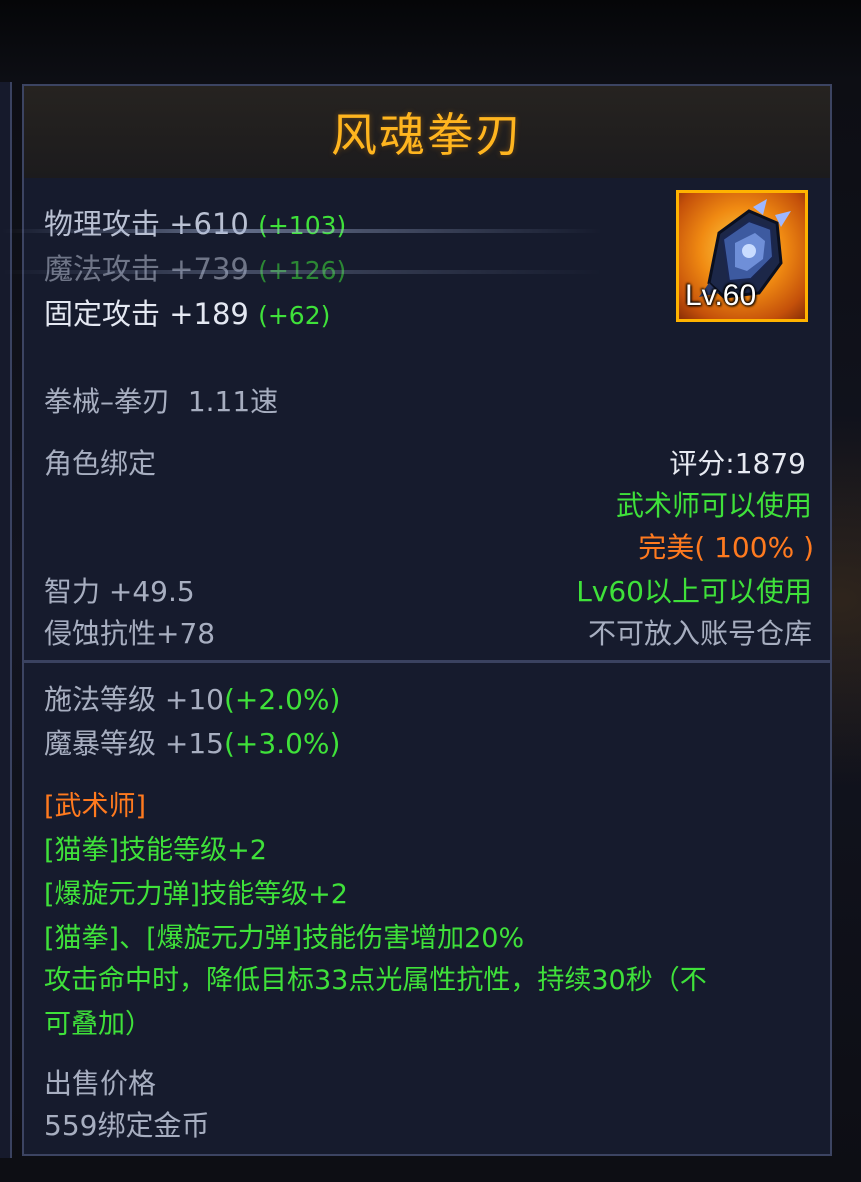 The image size is (861, 1182). I want to click on attribute-intelligence: 智力 +49.5, so click(119, 591).